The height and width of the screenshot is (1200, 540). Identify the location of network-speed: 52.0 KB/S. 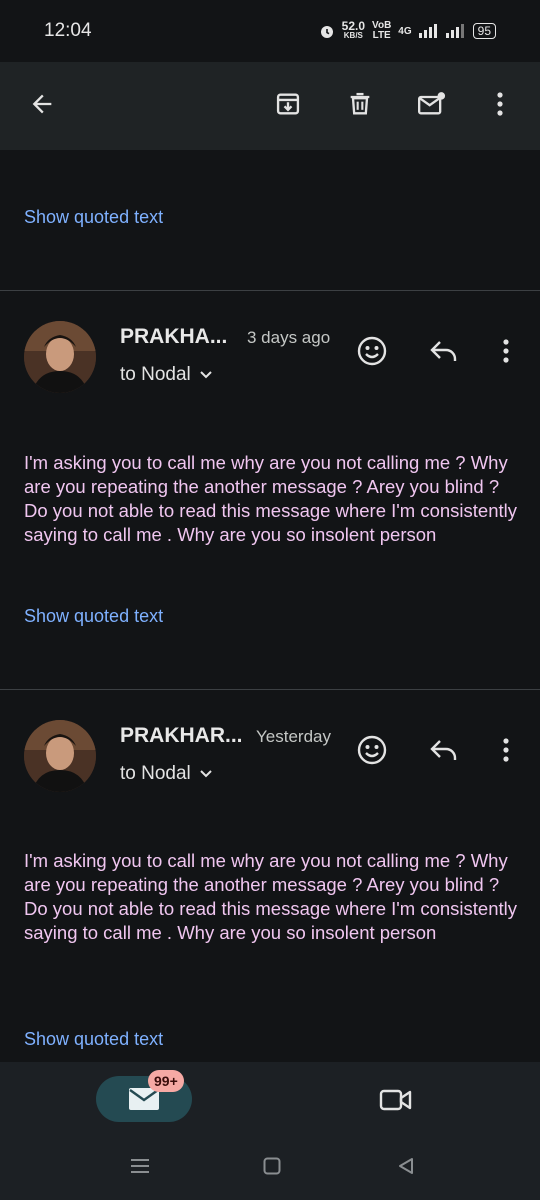
(353, 29).